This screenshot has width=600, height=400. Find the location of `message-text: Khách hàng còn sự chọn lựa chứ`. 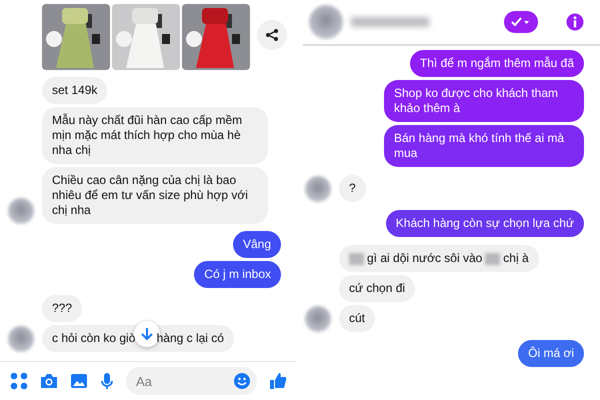

message-text: Khách hàng còn sự chọn lựa chứ is located at coordinates (485, 223).